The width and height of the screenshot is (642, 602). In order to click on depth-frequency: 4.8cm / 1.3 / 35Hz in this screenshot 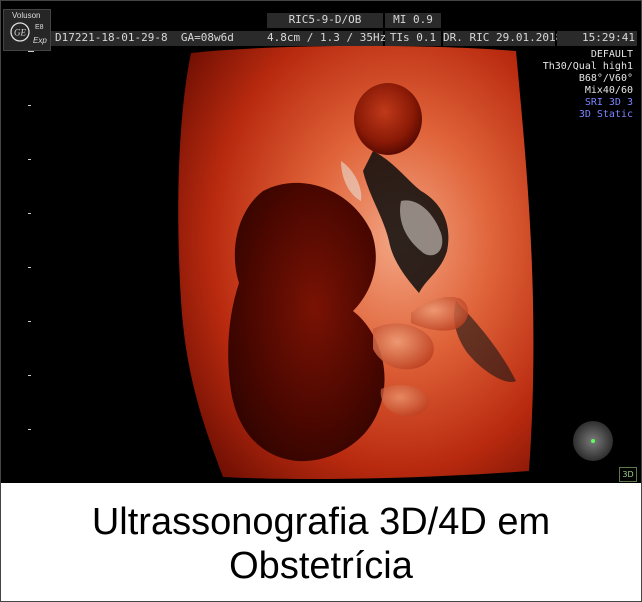, I will do `click(327, 38)`.